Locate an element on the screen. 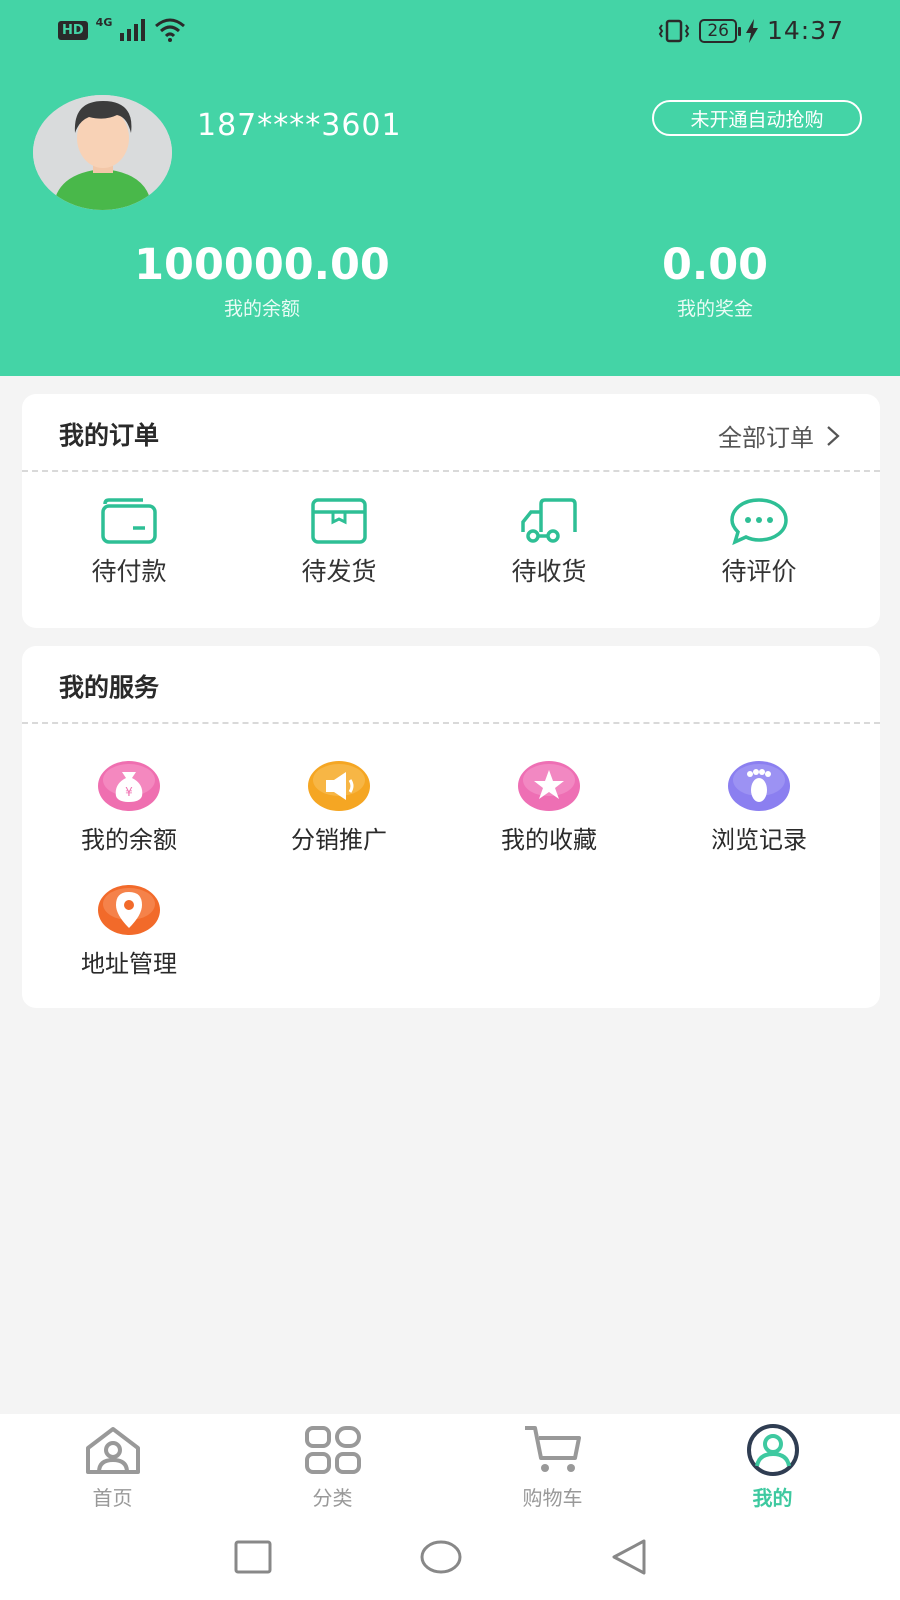 This screenshot has height=1600, width=900. hd-badge: HD is located at coordinates (73, 30).